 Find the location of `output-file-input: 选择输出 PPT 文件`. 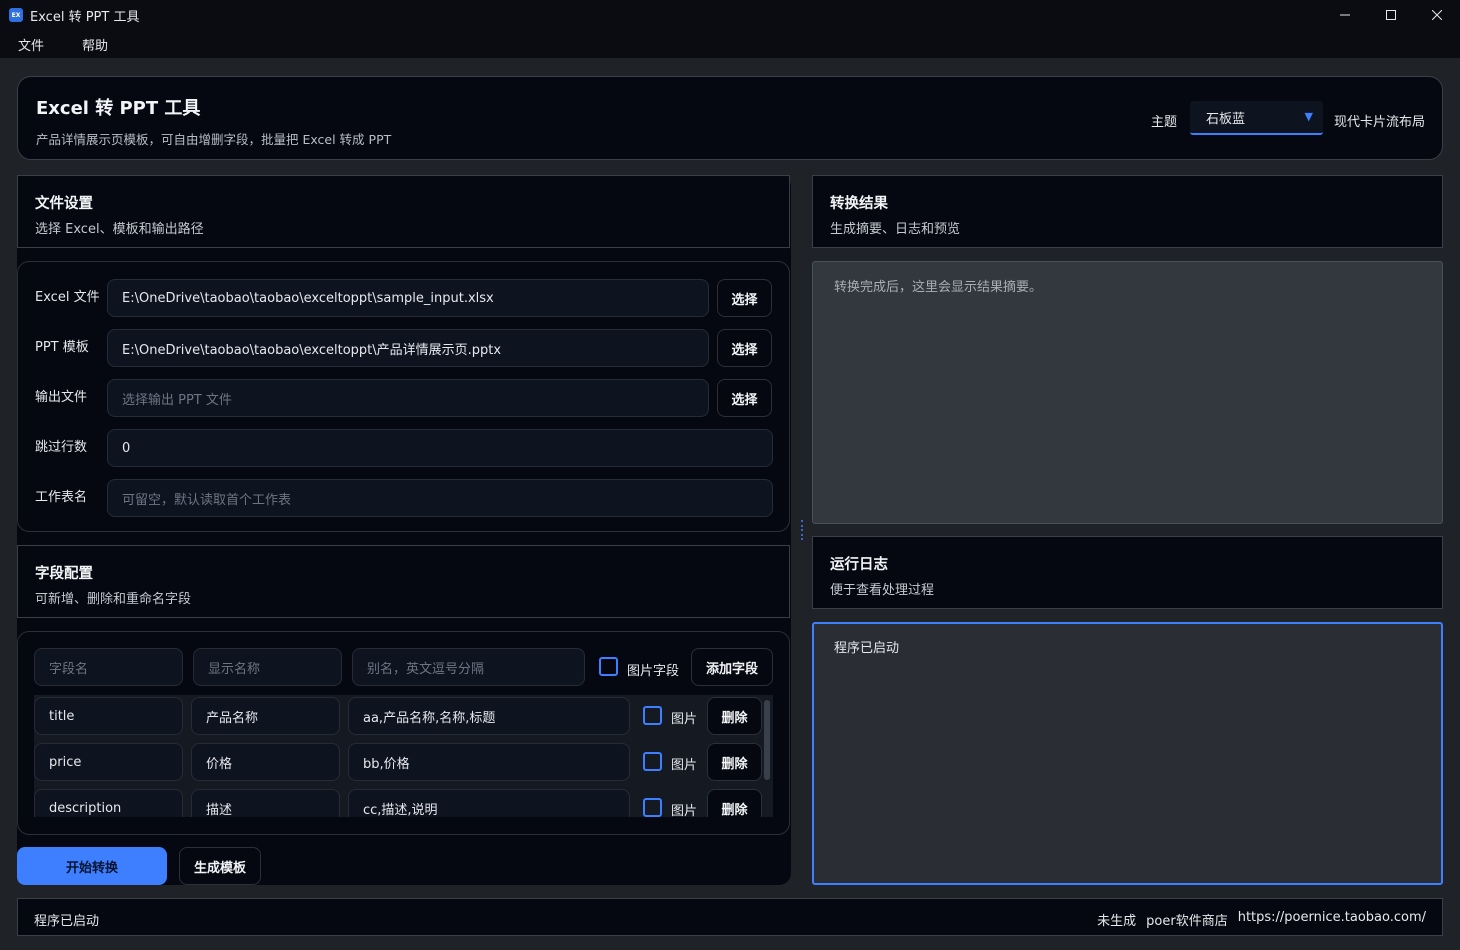

output-file-input: 选择输出 PPT 文件 is located at coordinates (408, 398).